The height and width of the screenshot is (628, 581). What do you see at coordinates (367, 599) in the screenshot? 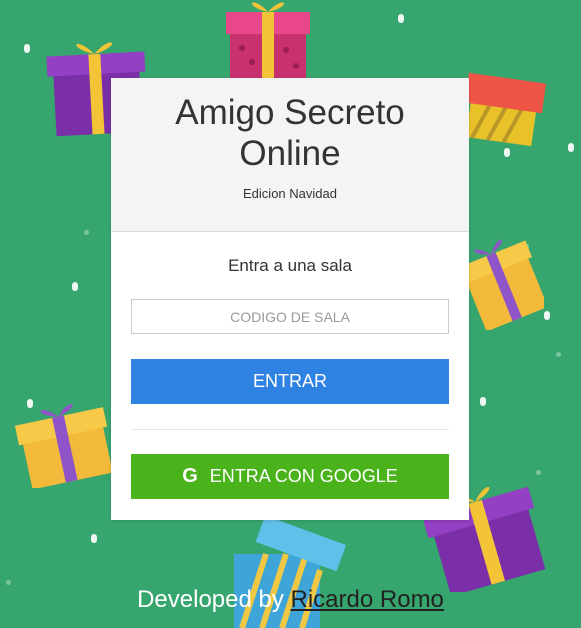
I see `author-link: Ricardo Romo` at bounding box center [367, 599].